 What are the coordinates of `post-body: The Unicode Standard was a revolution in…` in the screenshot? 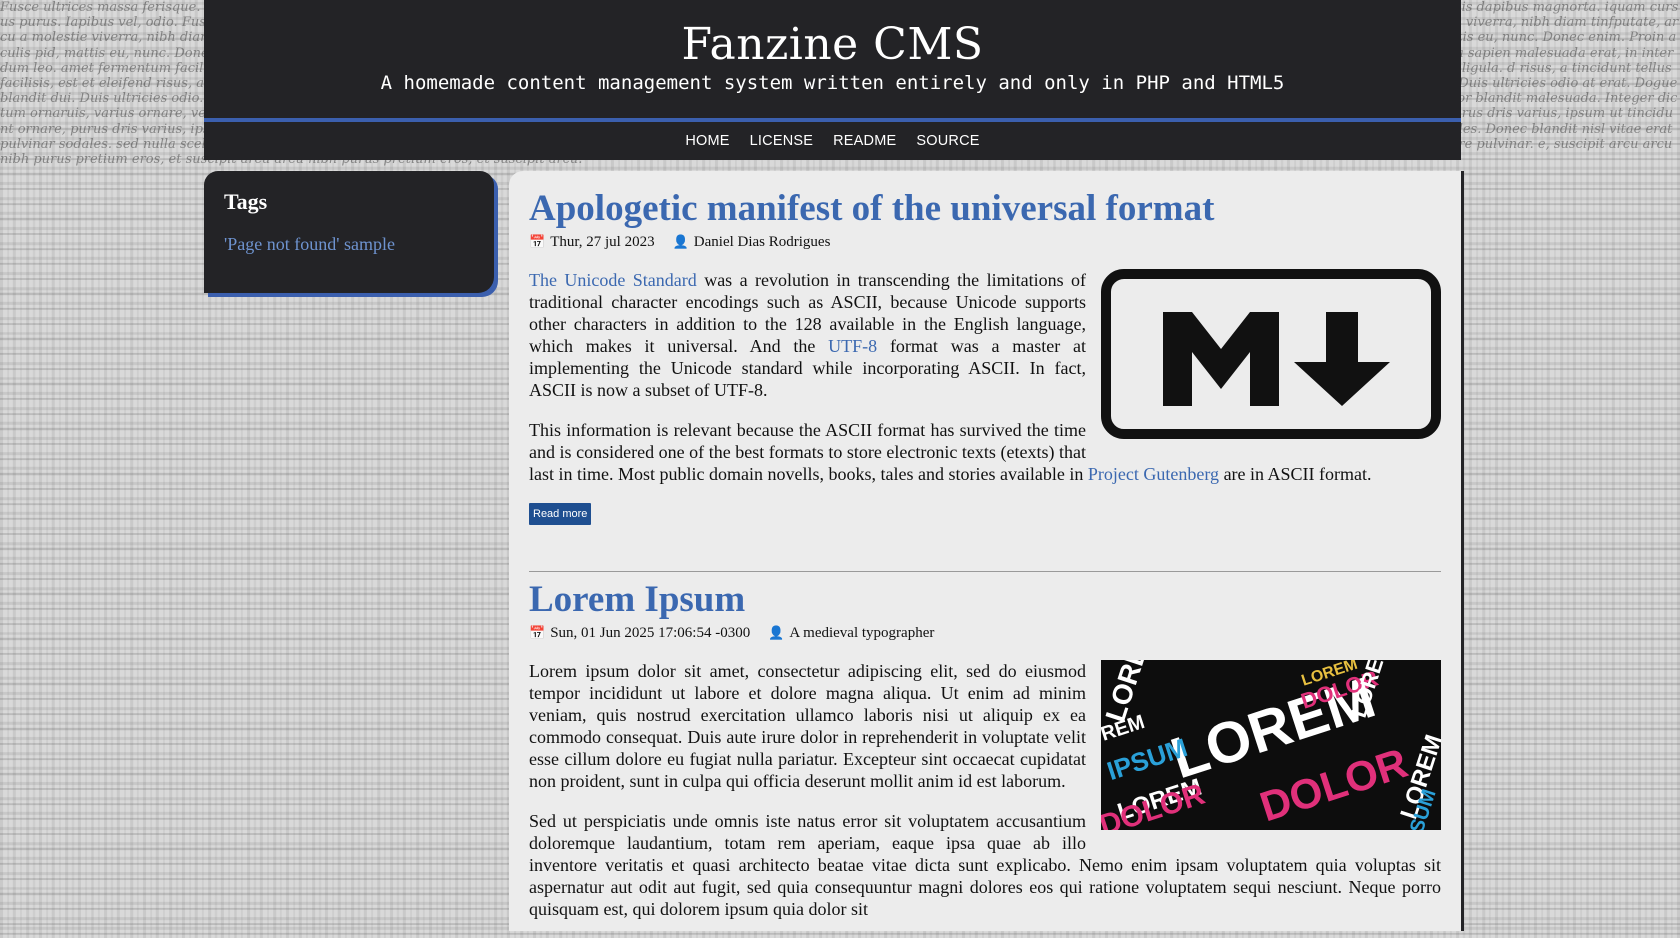 It's located at (985, 377).